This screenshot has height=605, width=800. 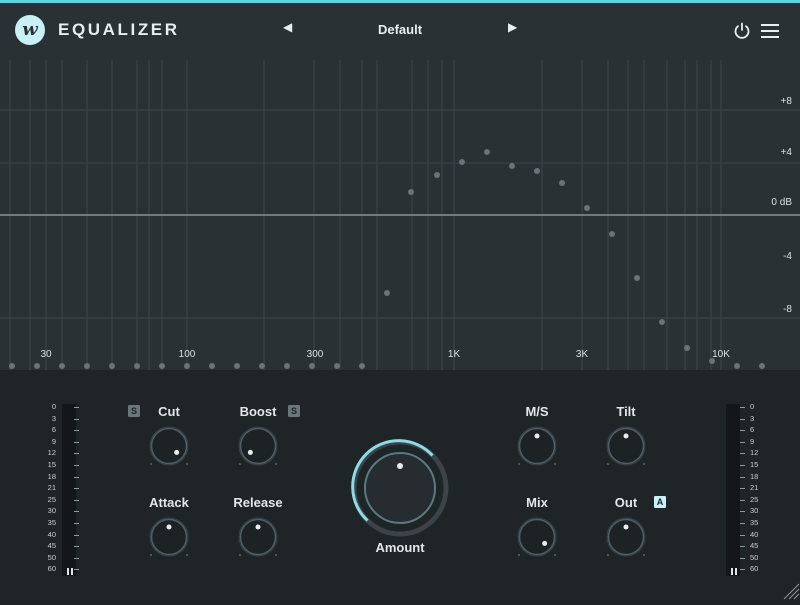 I want to click on mix-control: Mix, so click(x=537, y=530).